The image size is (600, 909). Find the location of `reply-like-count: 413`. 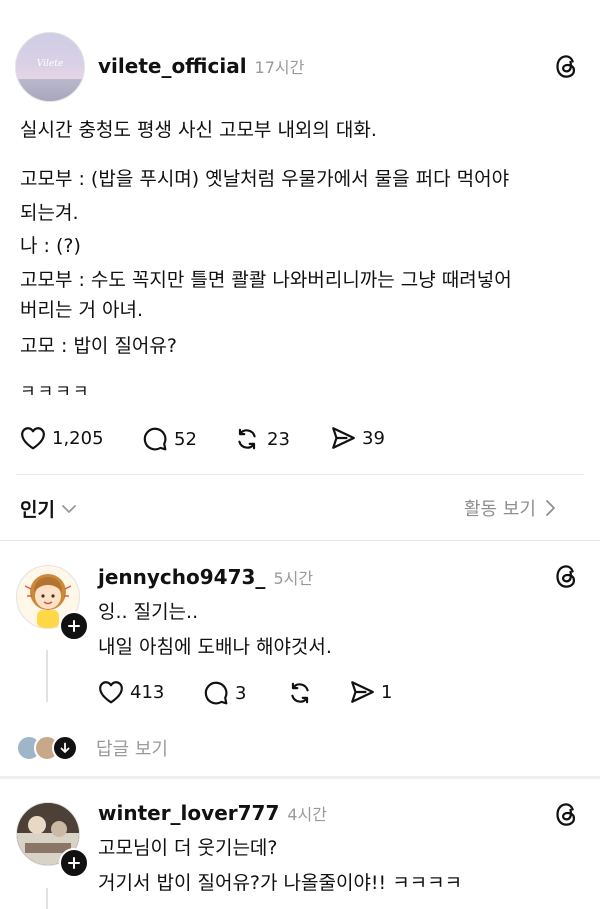

reply-like-count: 413 is located at coordinates (147, 692).